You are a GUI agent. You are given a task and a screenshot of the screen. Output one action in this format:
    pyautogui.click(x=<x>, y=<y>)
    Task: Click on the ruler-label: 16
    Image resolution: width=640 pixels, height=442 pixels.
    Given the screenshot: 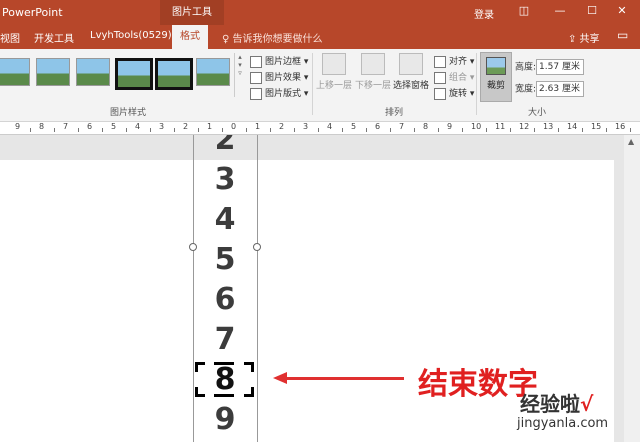 What is the action you would take?
    pyautogui.click(x=620, y=126)
    